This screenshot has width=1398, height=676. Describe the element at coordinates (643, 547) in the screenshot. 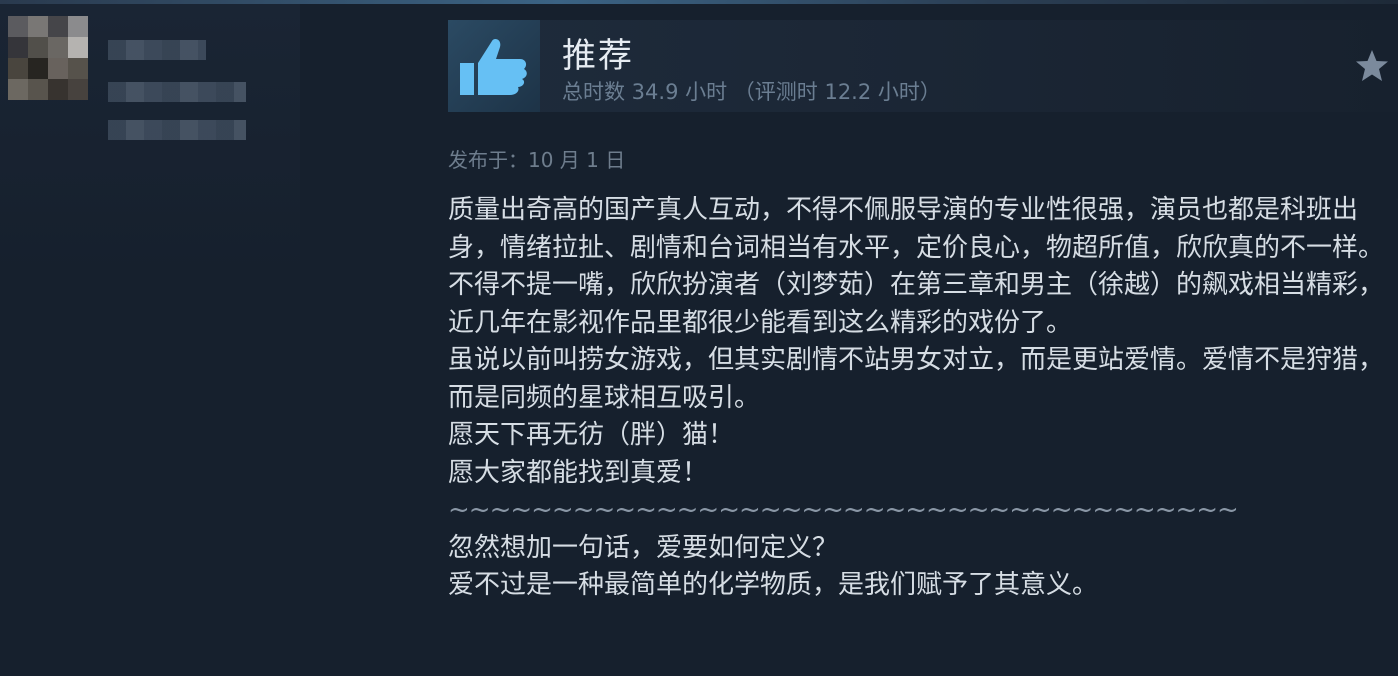

I see `review-paragraph: 忽然想加一句话，爱要如何定义？` at that location.